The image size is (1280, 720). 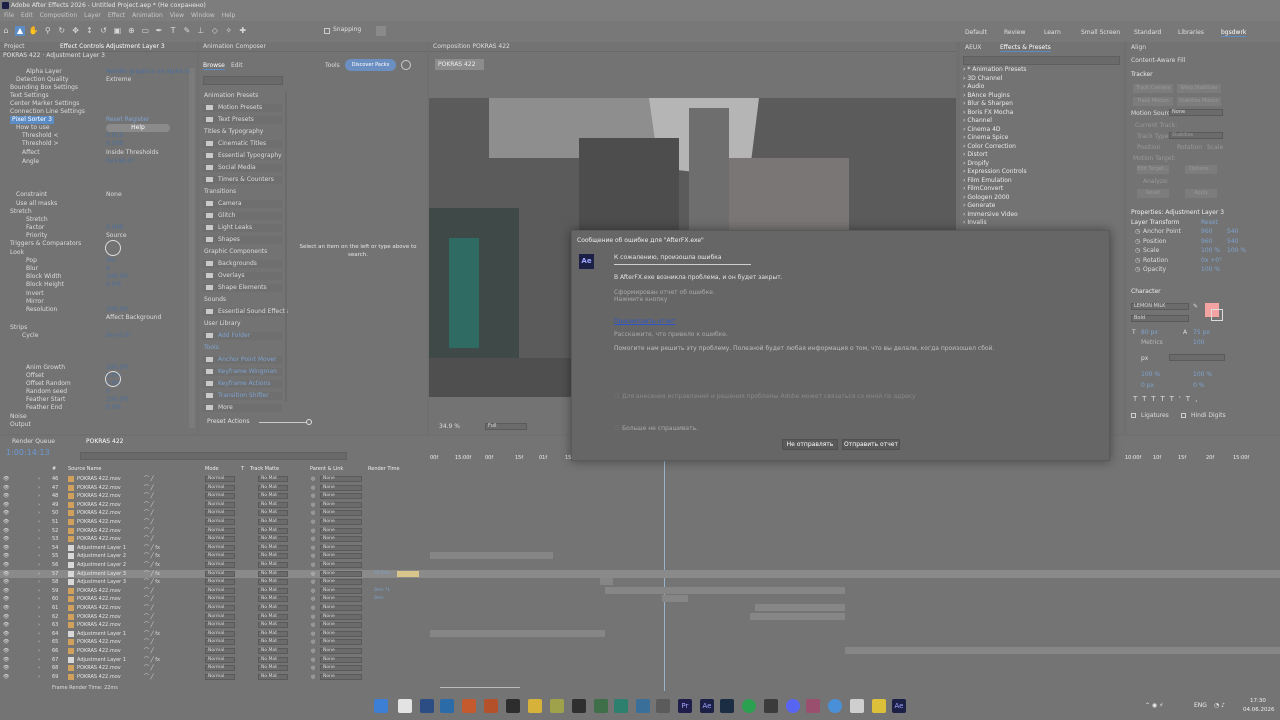 I want to click on composer-item: Timers & Counters, so click(x=242, y=180).